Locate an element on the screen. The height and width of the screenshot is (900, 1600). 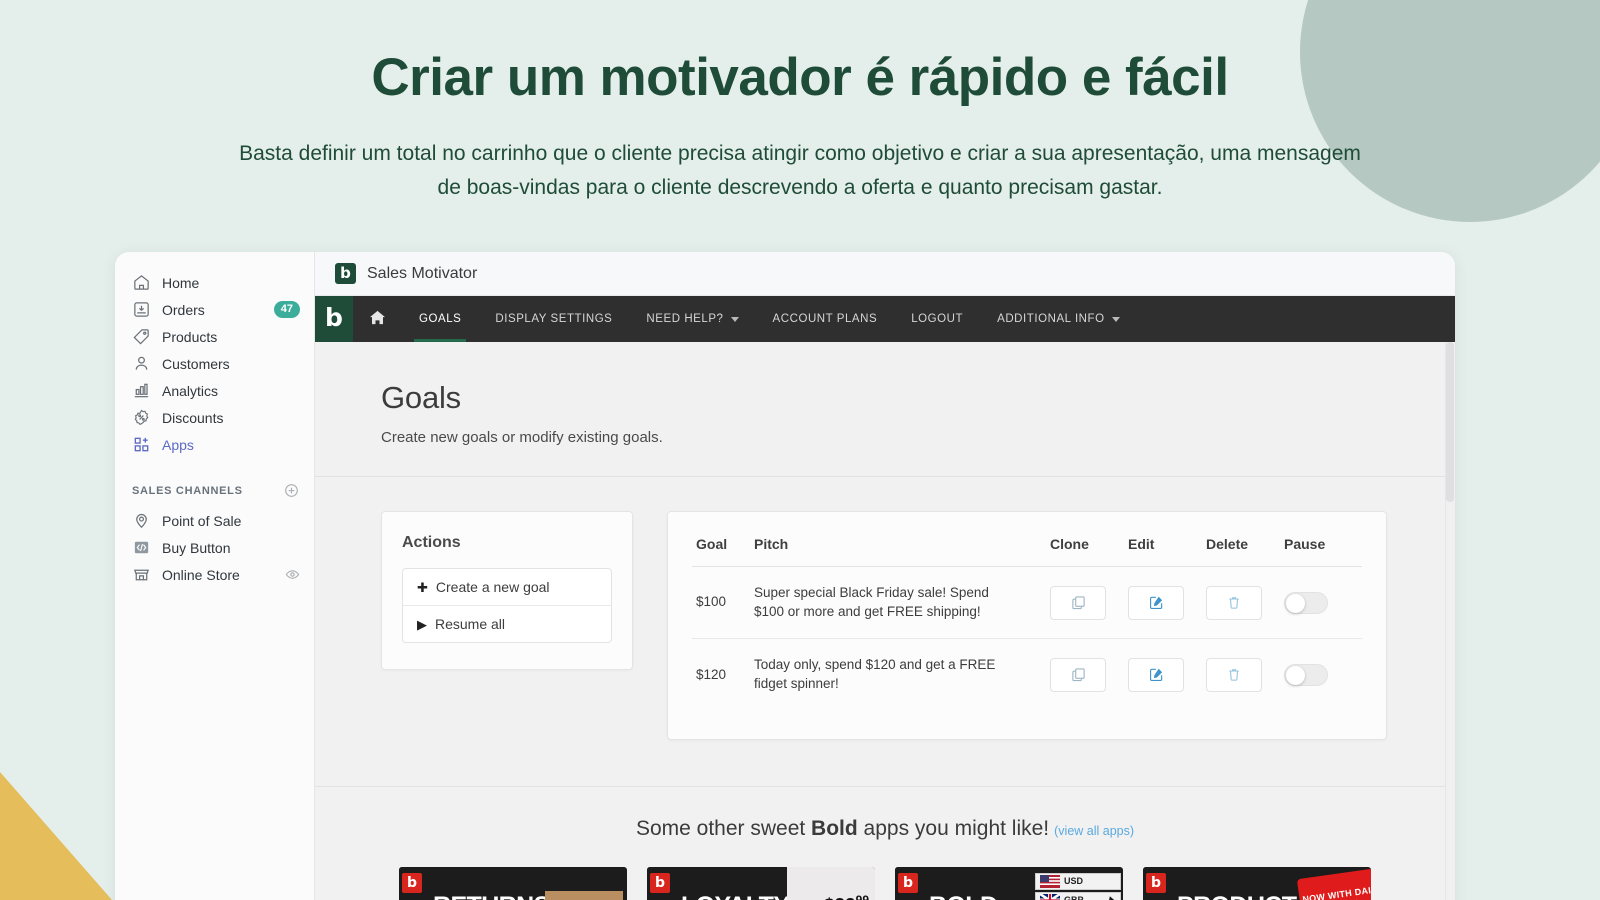
resume-all-button: ▶ Resume all is located at coordinates (507, 623).